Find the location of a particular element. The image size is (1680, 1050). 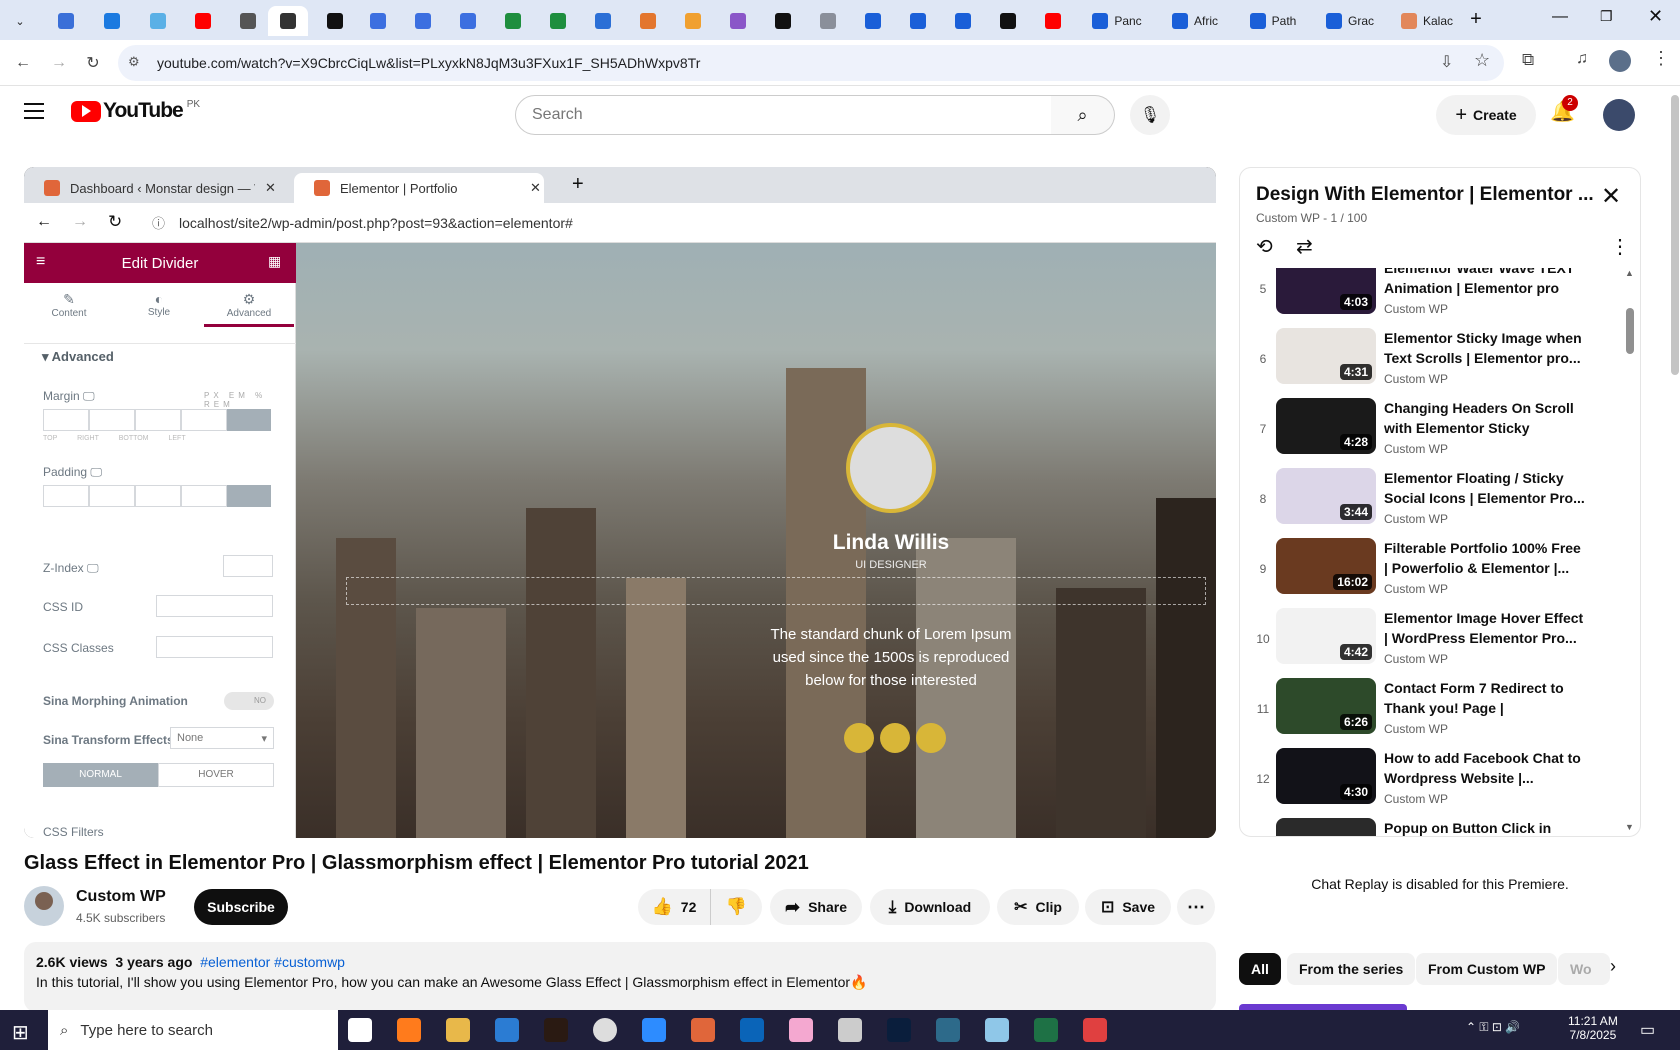

channel-avatar is located at coordinates (44, 906).